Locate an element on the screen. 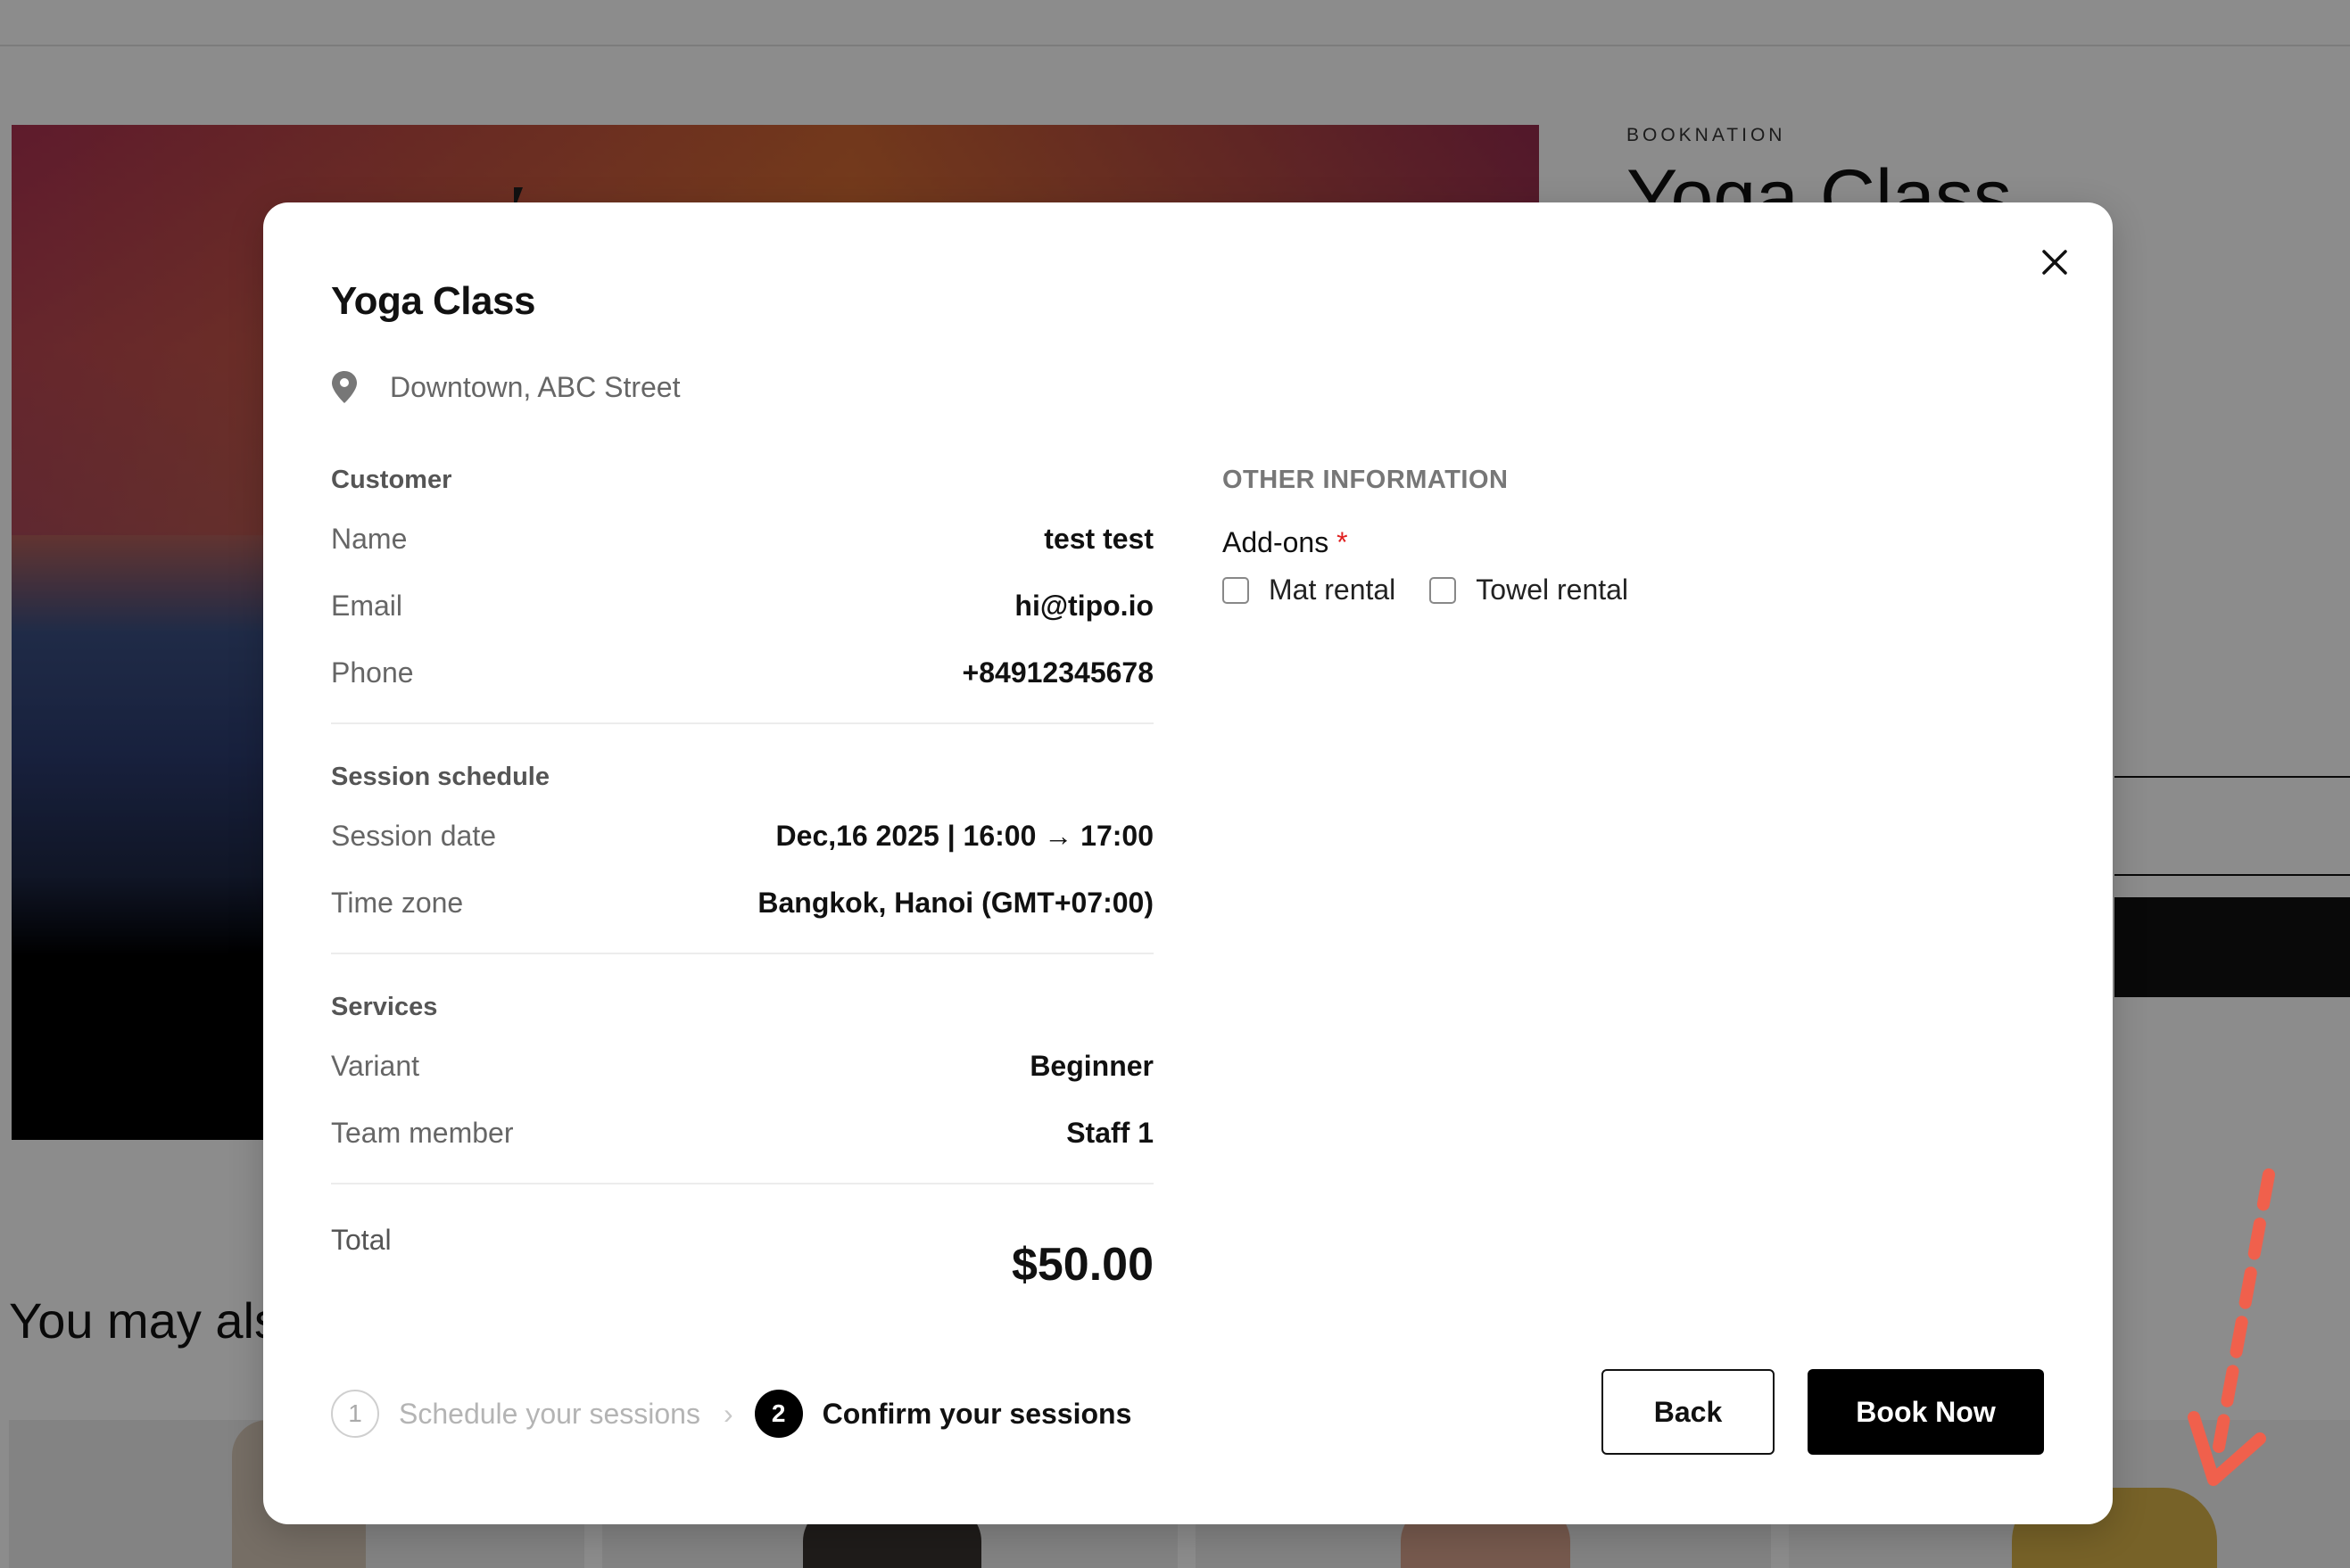 This screenshot has width=2350, height=1568. customer-heading: Customer is located at coordinates (391, 480).